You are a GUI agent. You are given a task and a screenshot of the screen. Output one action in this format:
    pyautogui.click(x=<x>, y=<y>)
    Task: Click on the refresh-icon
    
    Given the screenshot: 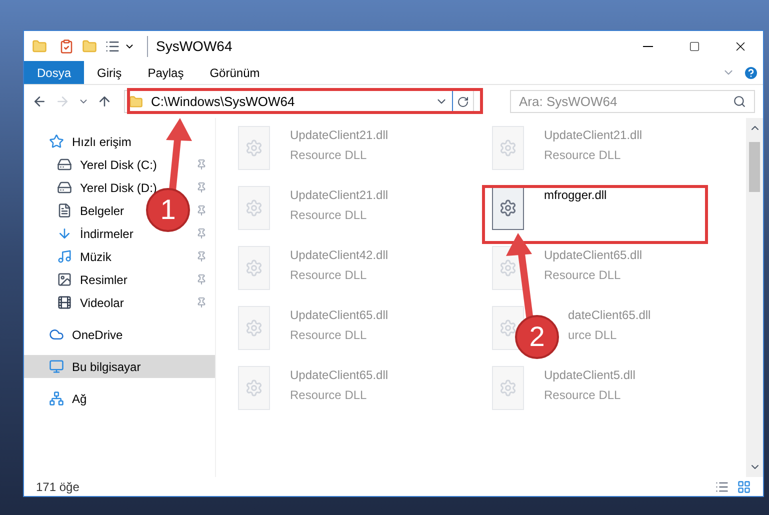 What is the action you would take?
    pyautogui.click(x=463, y=102)
    